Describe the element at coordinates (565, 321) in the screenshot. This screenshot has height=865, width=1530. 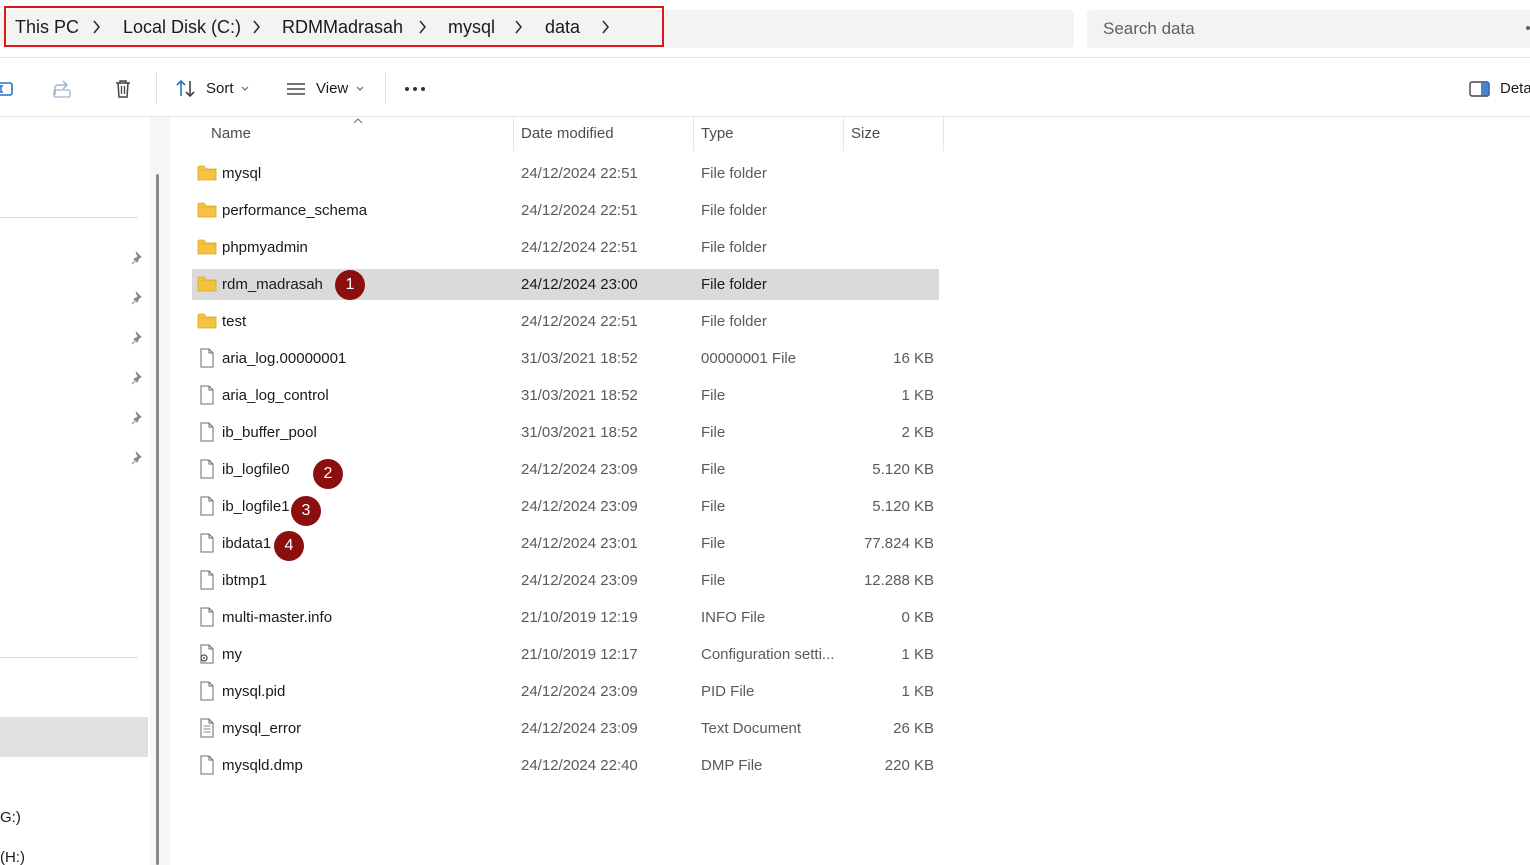
I see `file-row: test 24/12/2024 22:51 File folder` at that location.